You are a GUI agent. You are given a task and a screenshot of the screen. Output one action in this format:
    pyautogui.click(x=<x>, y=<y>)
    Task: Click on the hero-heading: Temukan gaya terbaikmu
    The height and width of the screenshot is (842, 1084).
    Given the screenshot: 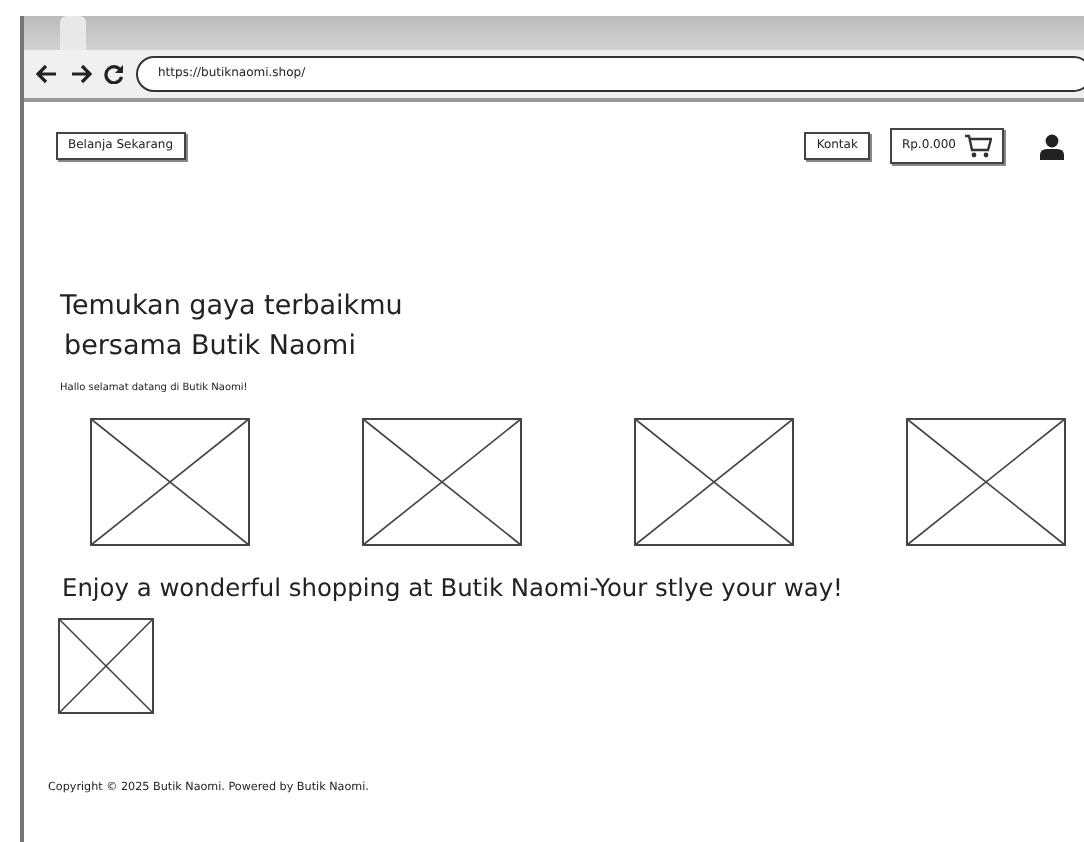 What is the action you would take?
    pyautogui.click(x=232, y=307)
    